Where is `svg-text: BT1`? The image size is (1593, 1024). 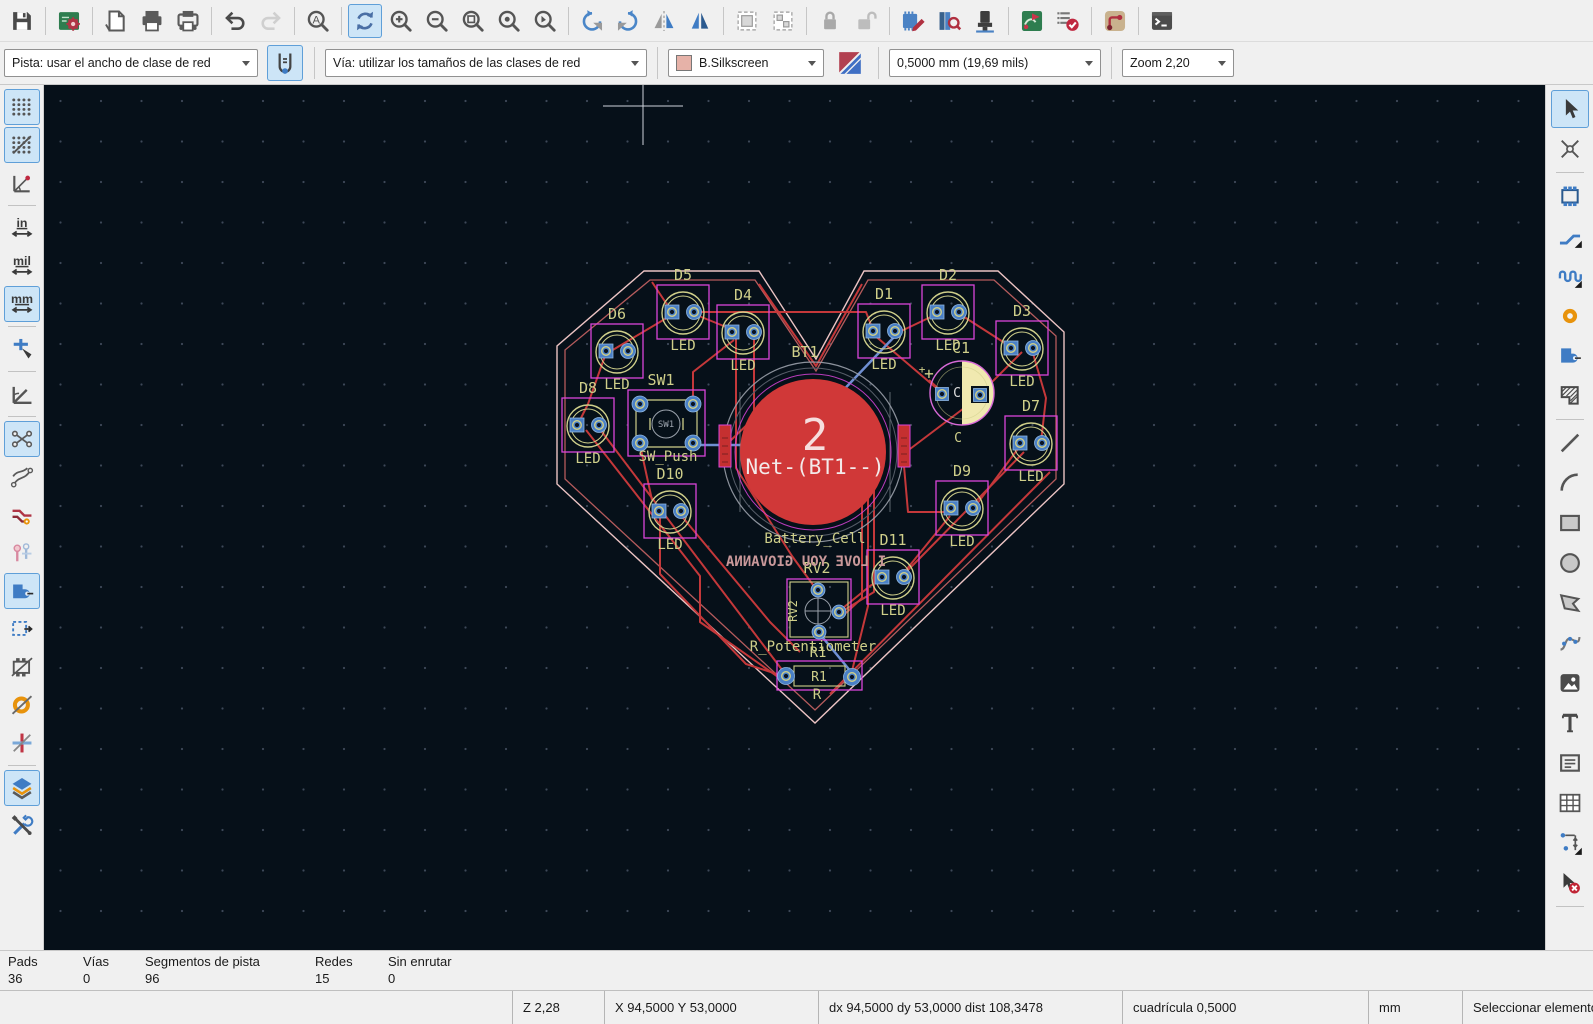 svg-text: BT1 is located at coordinates (804, 352).